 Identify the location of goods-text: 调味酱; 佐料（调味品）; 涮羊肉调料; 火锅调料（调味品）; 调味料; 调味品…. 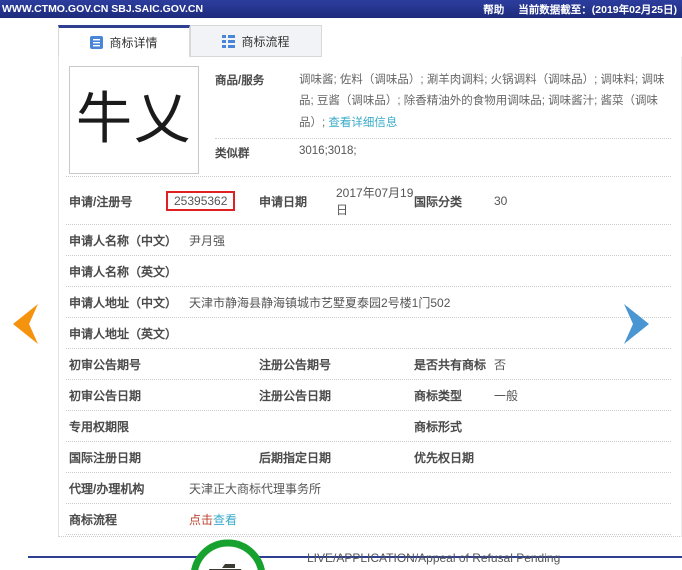
(482, 101).